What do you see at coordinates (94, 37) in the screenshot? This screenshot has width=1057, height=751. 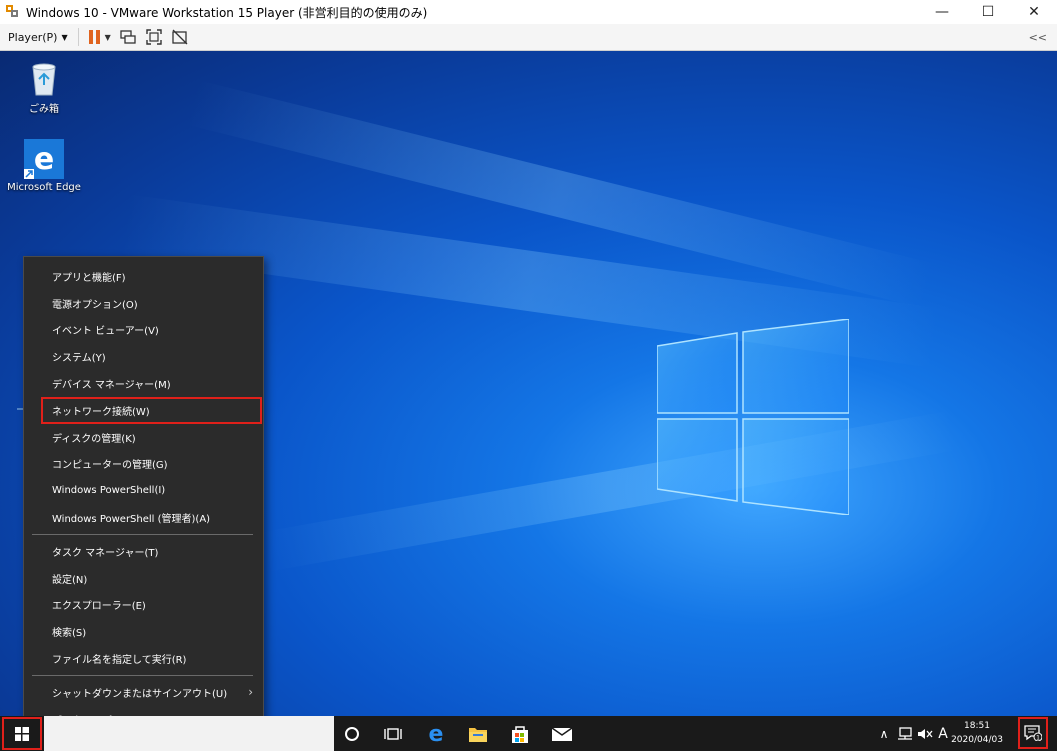 I see `pause-icon` at bounding box center [94, 37].